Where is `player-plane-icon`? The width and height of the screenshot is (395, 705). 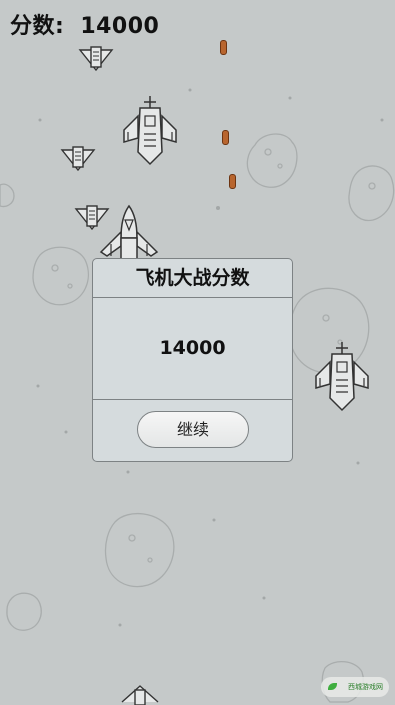 player-plane-icon is located at coordinates (129, 232).